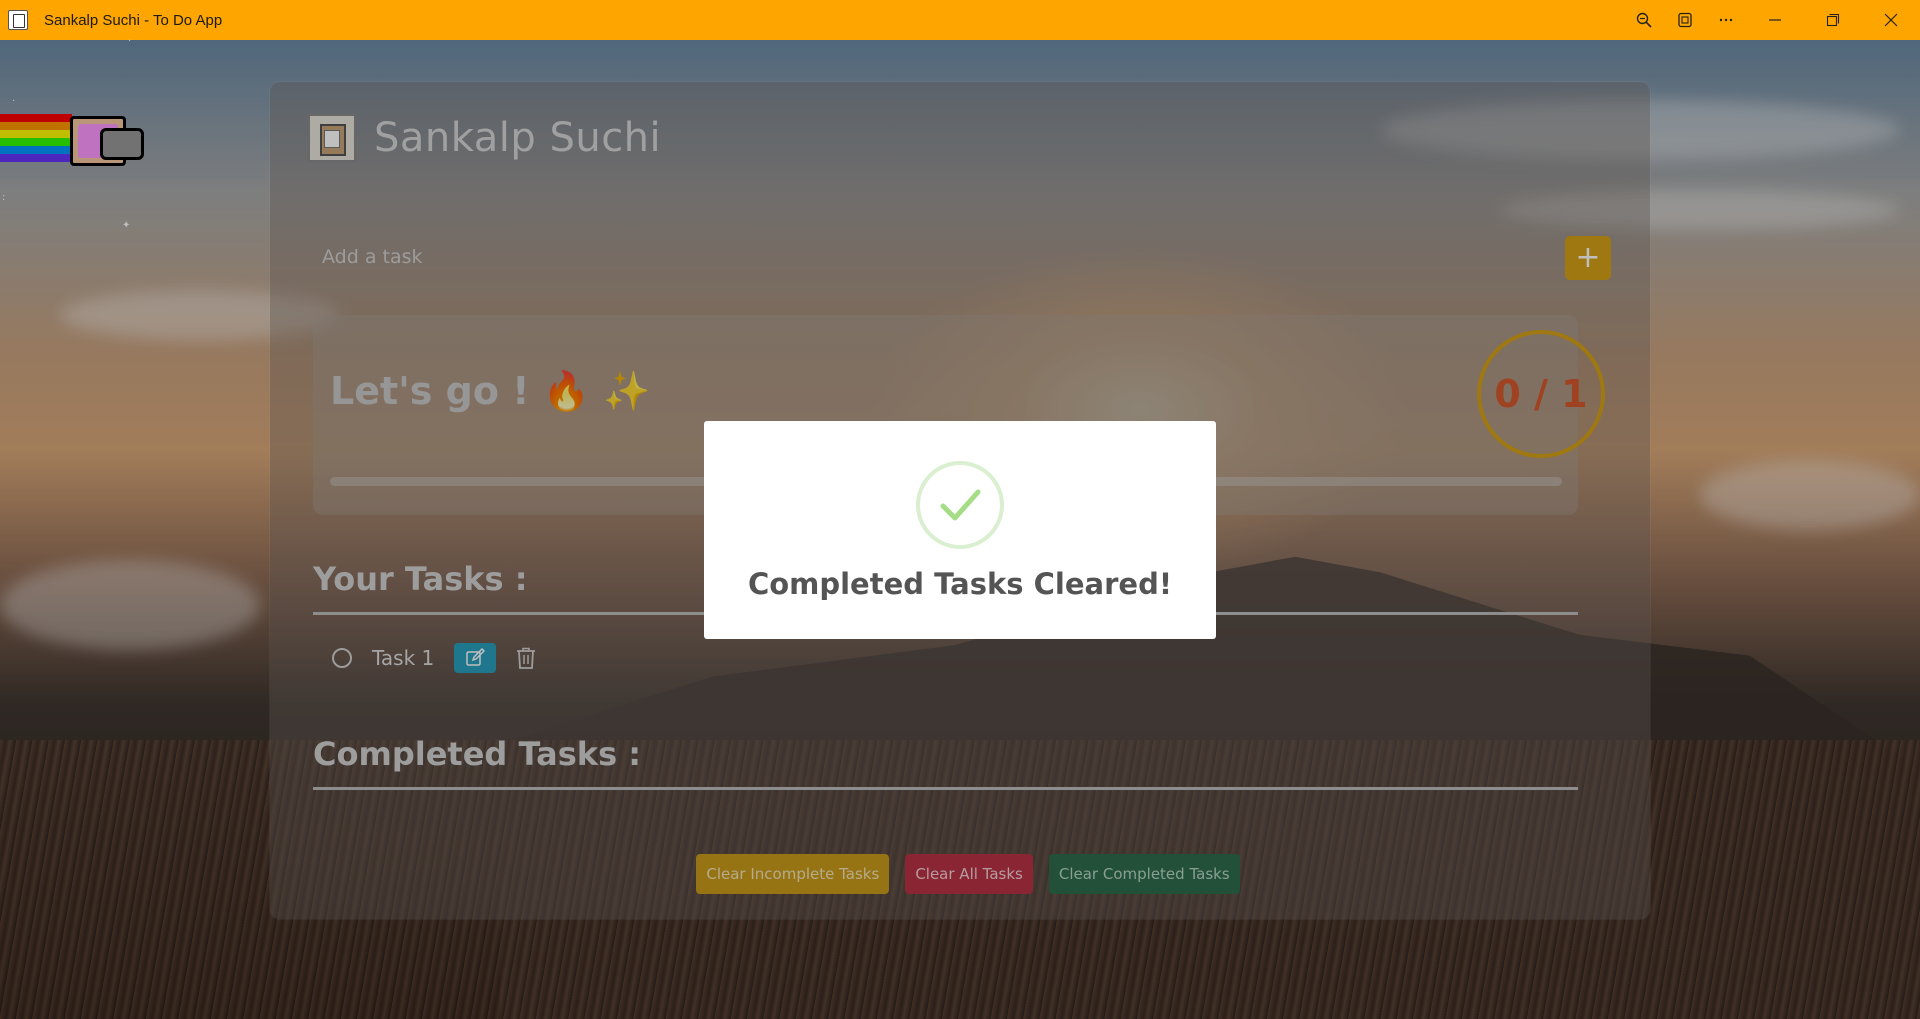 Image resolution: width=1920 pixels, height=1019 pixels. I want to click on zoom-icon, so click(1643, 20).